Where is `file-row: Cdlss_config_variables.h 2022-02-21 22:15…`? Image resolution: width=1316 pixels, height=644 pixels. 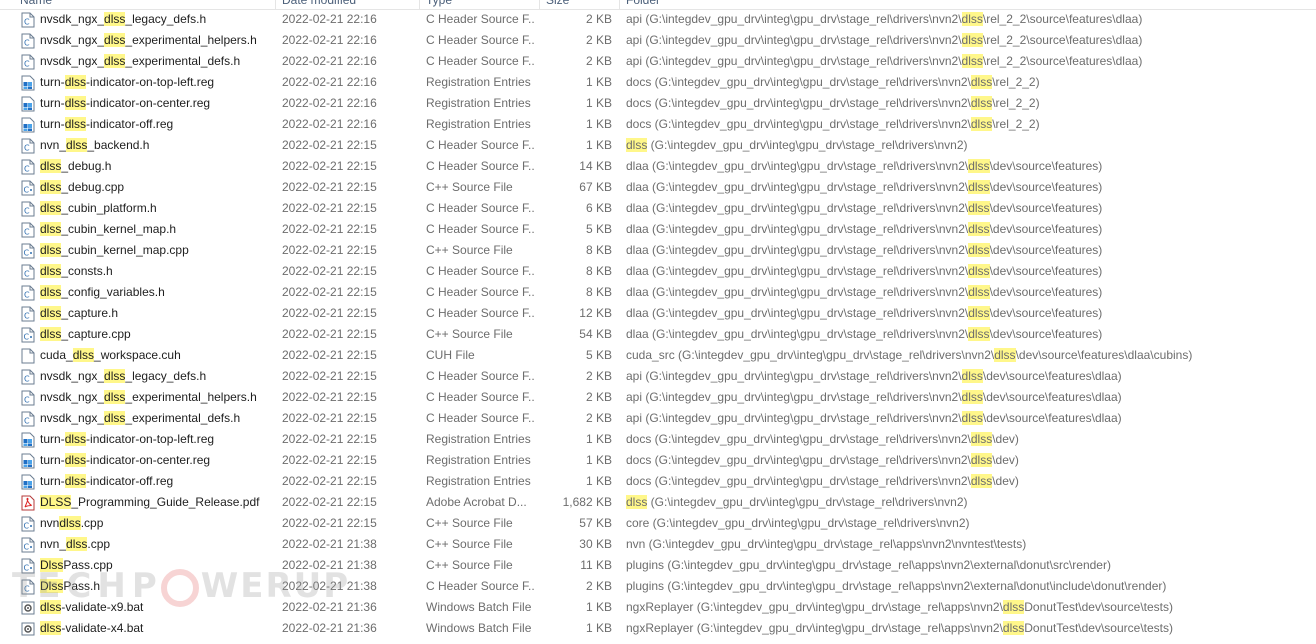
file-row: Cdlss_config_variables.h 2022-02-21 22:15… is located at coordinates (658, 292).